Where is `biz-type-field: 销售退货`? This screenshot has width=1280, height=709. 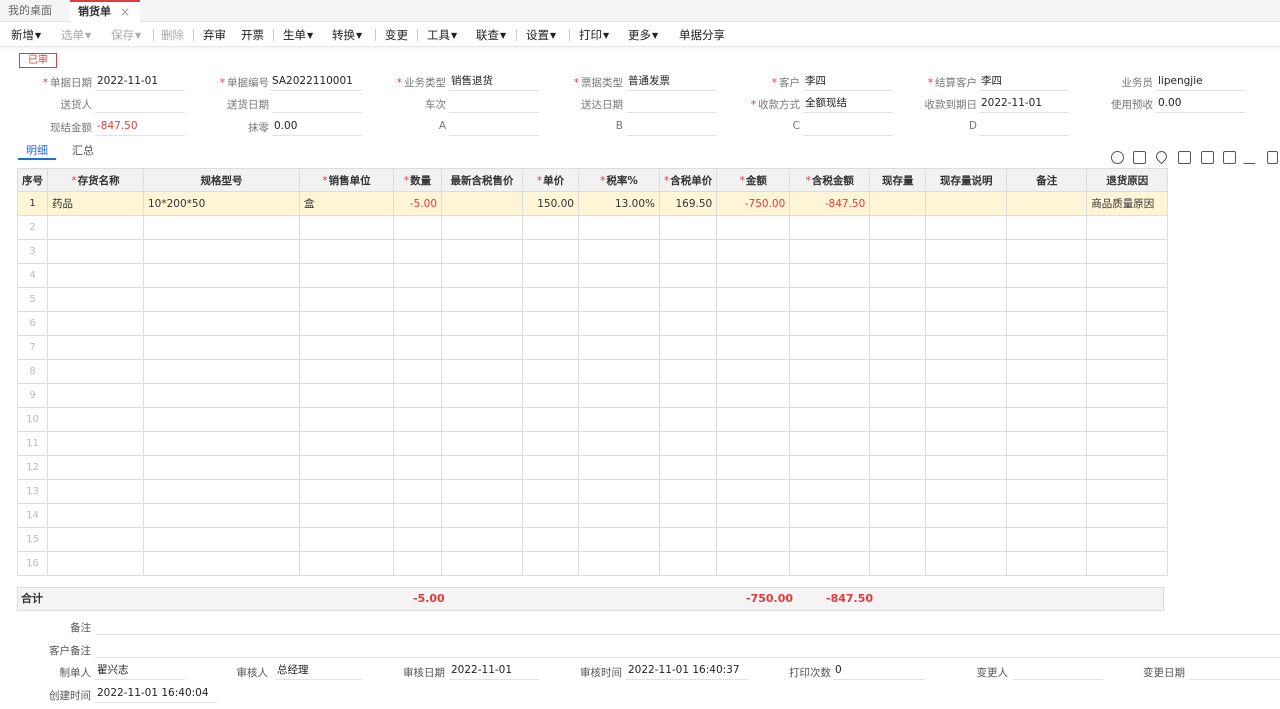 biz-type-field: 销售退货 is located at coordinates (494, 82).